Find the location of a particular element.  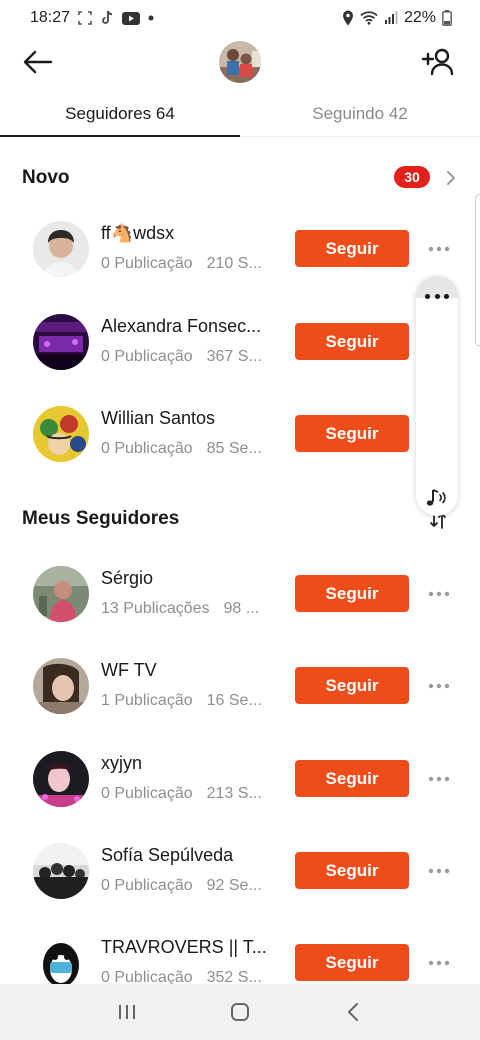

arrow-left-icon is located at coordinates (38, 62).